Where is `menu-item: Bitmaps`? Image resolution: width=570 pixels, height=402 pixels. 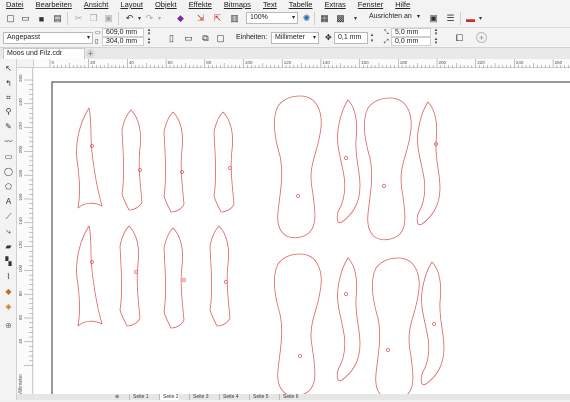 menu-item: Bitmaps is located at coordinates (237, 4).